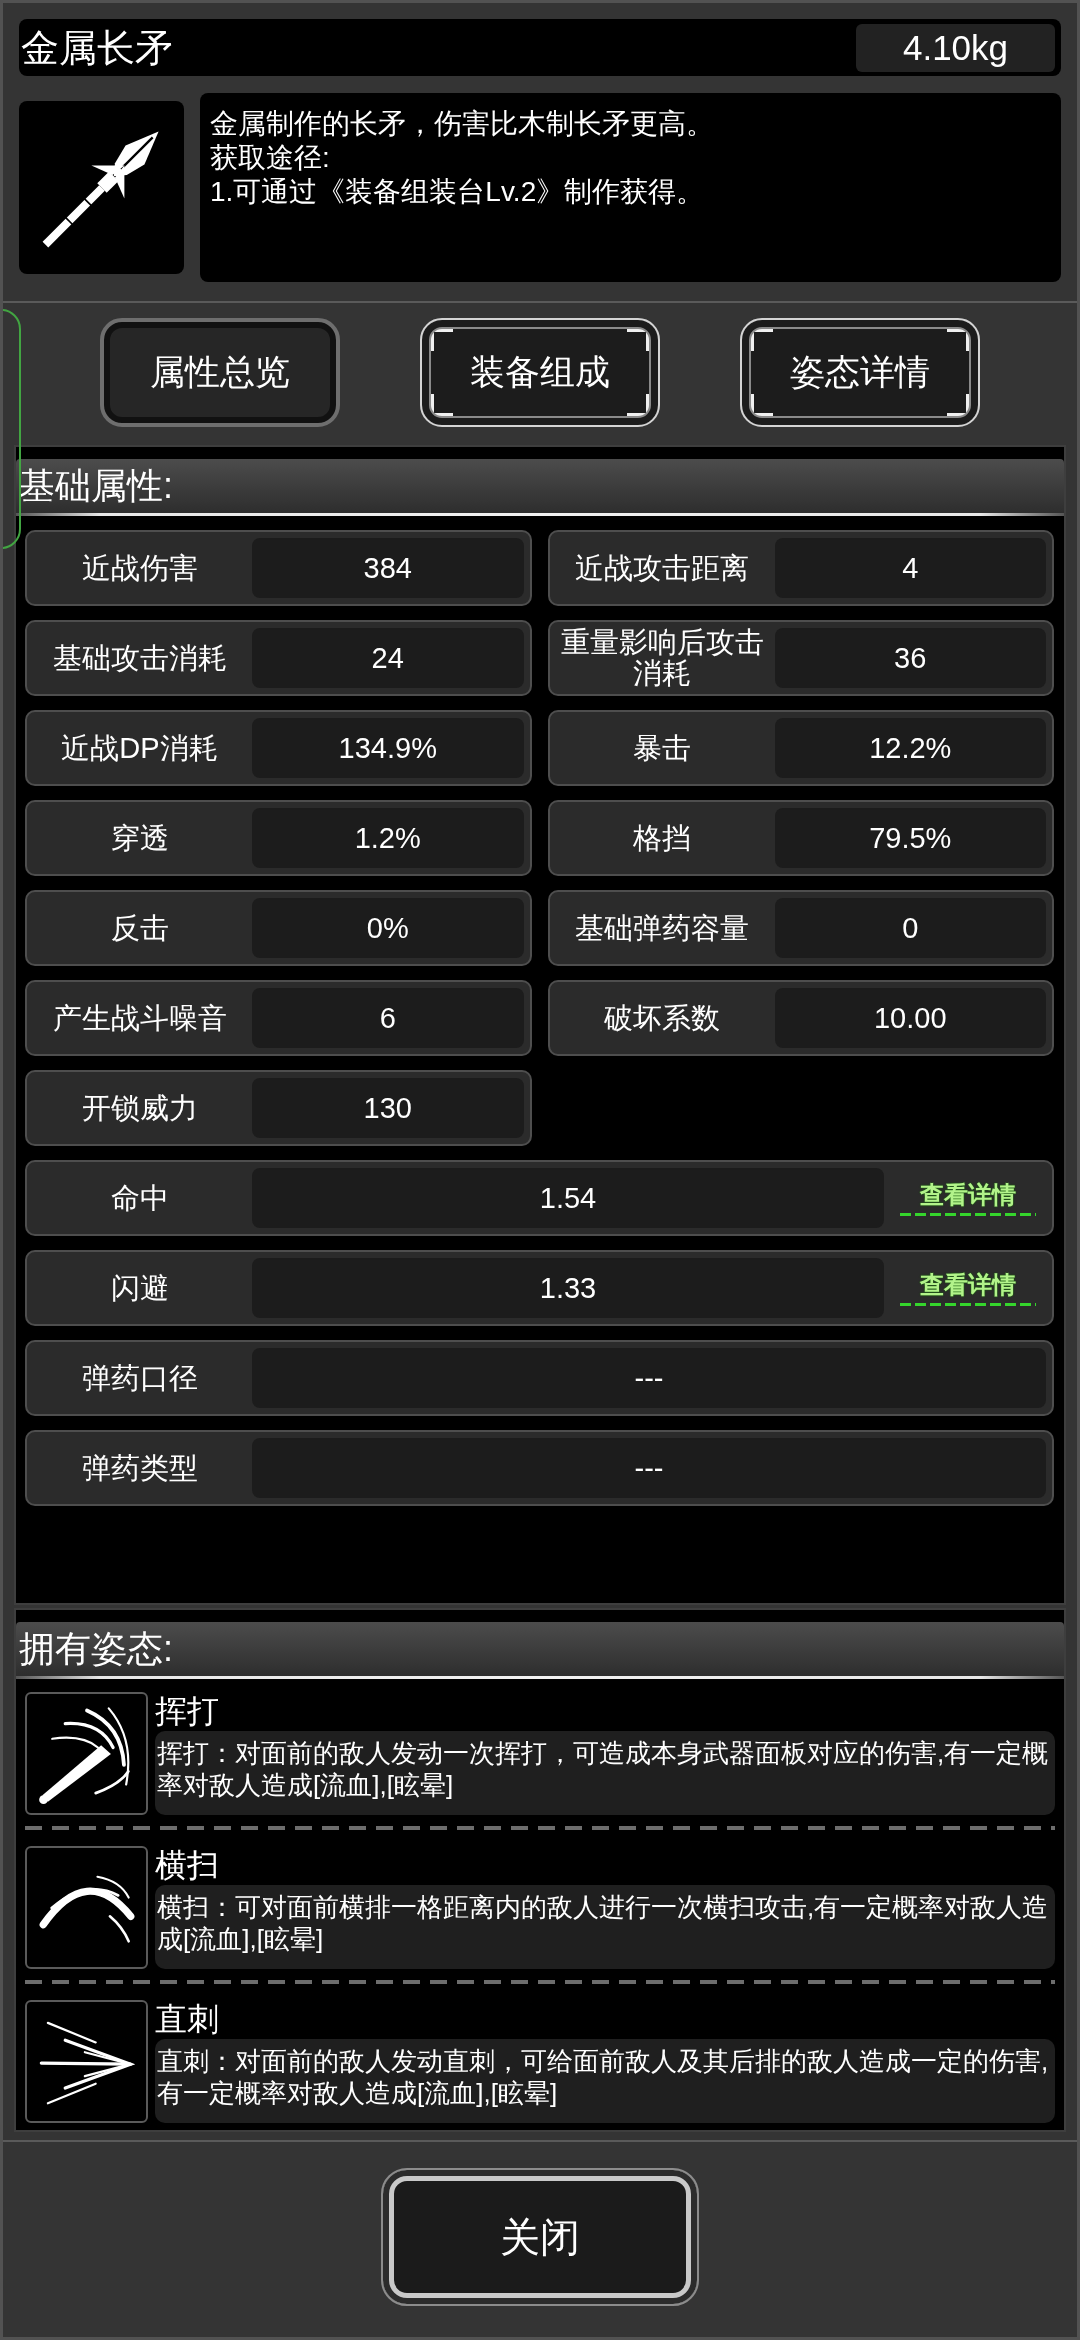  What do you see at coordinates (462, 158) in the screenshot?
I see `item-description: 金属制作的长矛，伤害比木制长矛更高。 获取途径: 1.可通过《装备组装台Lv.2》制作获得。` at bounding box center [462, 158].